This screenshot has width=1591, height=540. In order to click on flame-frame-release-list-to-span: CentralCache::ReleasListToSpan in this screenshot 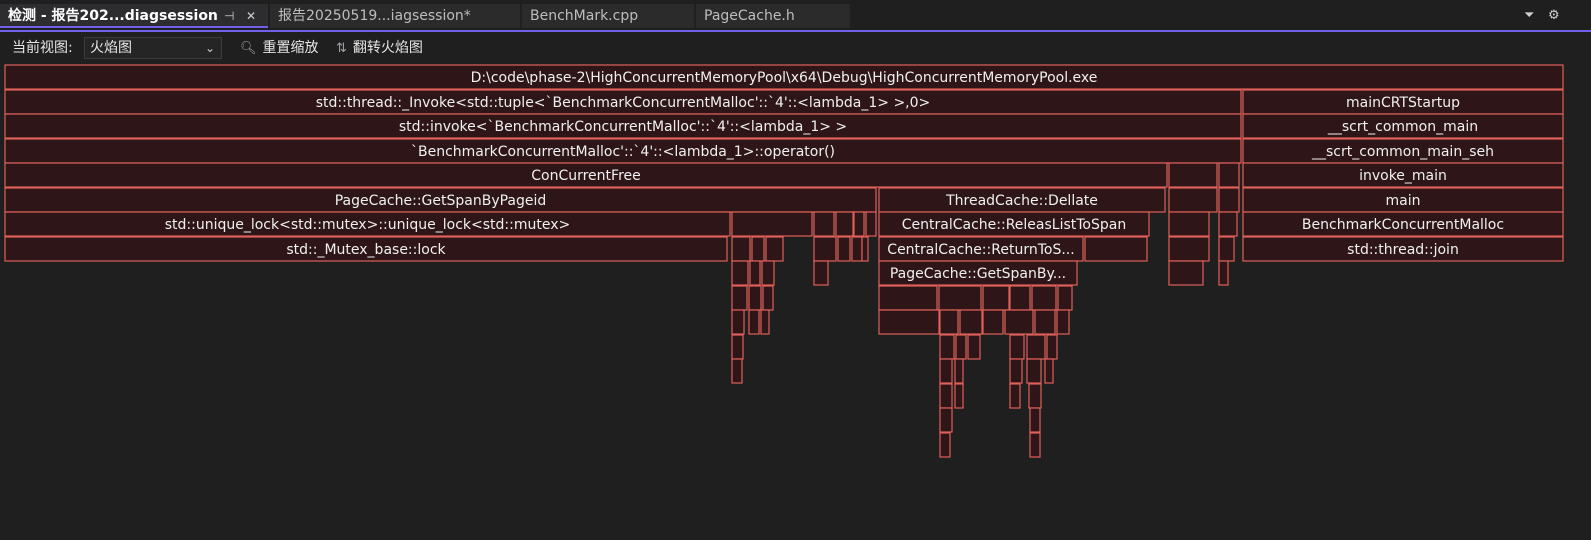, I will do `click(1014, 224)`.